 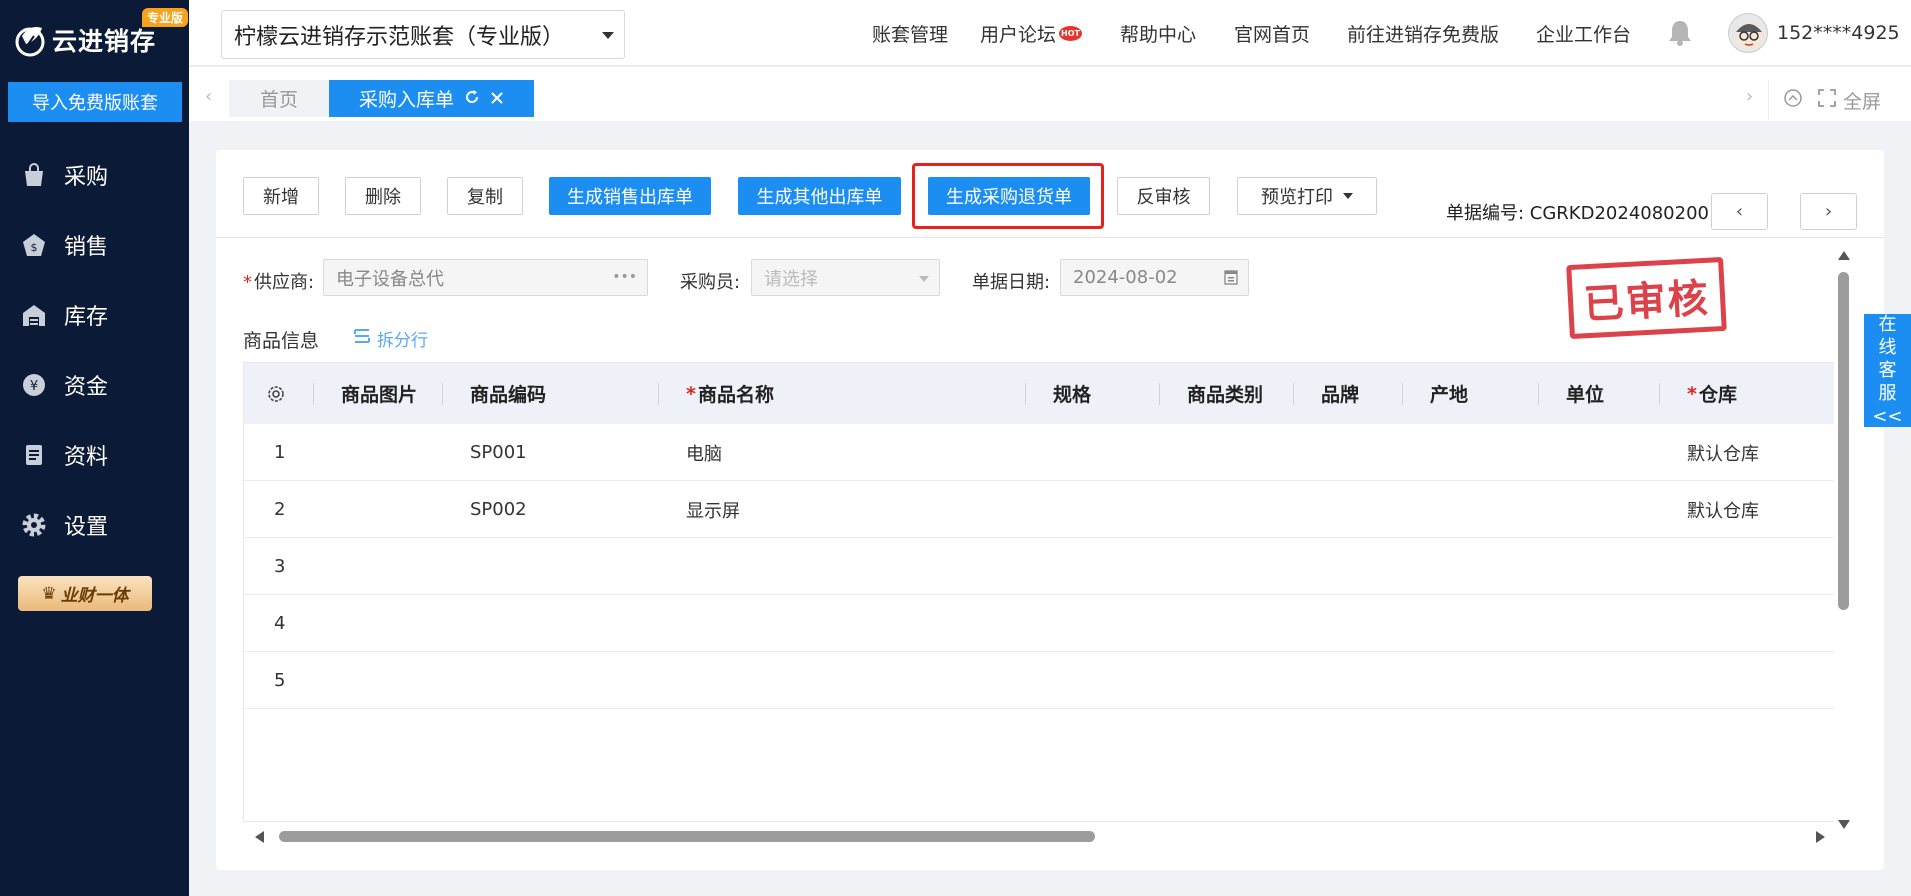 What do you see at coordinates (34, 315) in the screenshot?
I see `warehouse-icon` at bounding box center [34, 315].